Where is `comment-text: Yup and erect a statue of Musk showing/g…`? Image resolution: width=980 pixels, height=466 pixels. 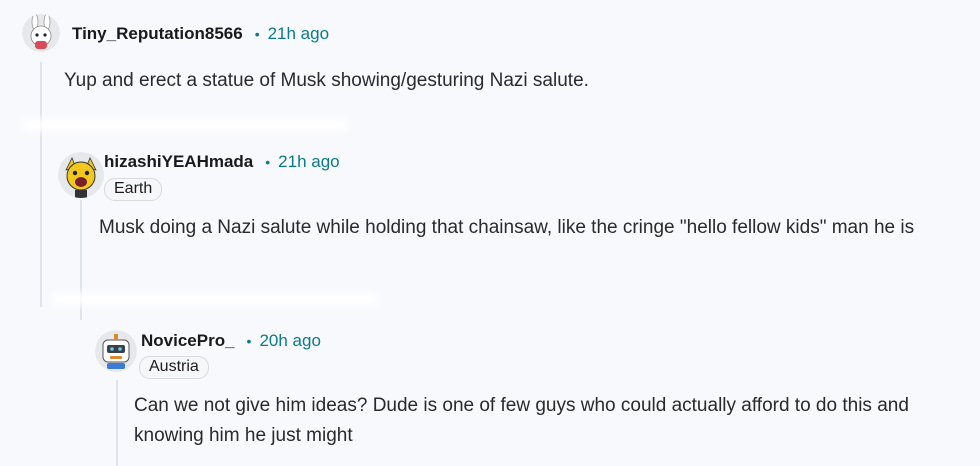
comment-text: Yup and erect a statue of Musk showing/g… is located at coordinates (326, 80).